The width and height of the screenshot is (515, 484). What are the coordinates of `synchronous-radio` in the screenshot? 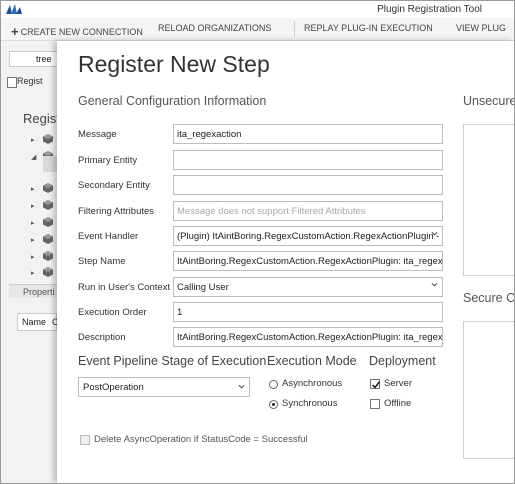 It's located at (273, 404).